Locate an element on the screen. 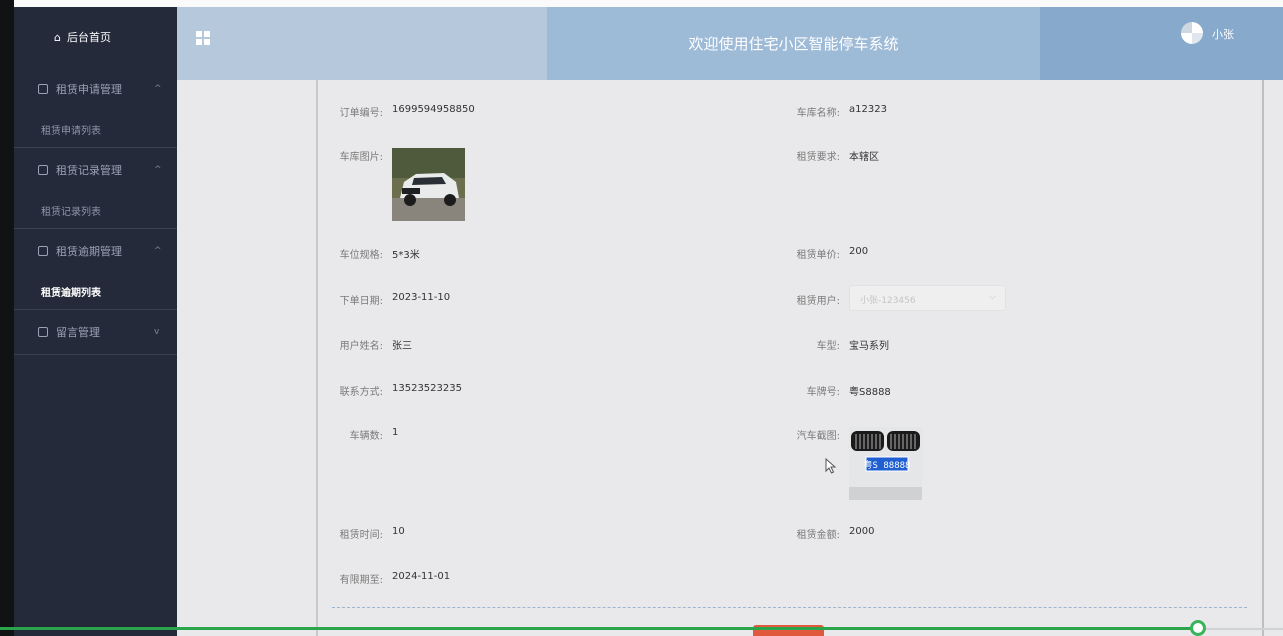 Image resolution: width=1283 pixels, height=636 pixels. sidebar-group-title: 租赁记录管理 ^ is located at coordinates (95, 170).